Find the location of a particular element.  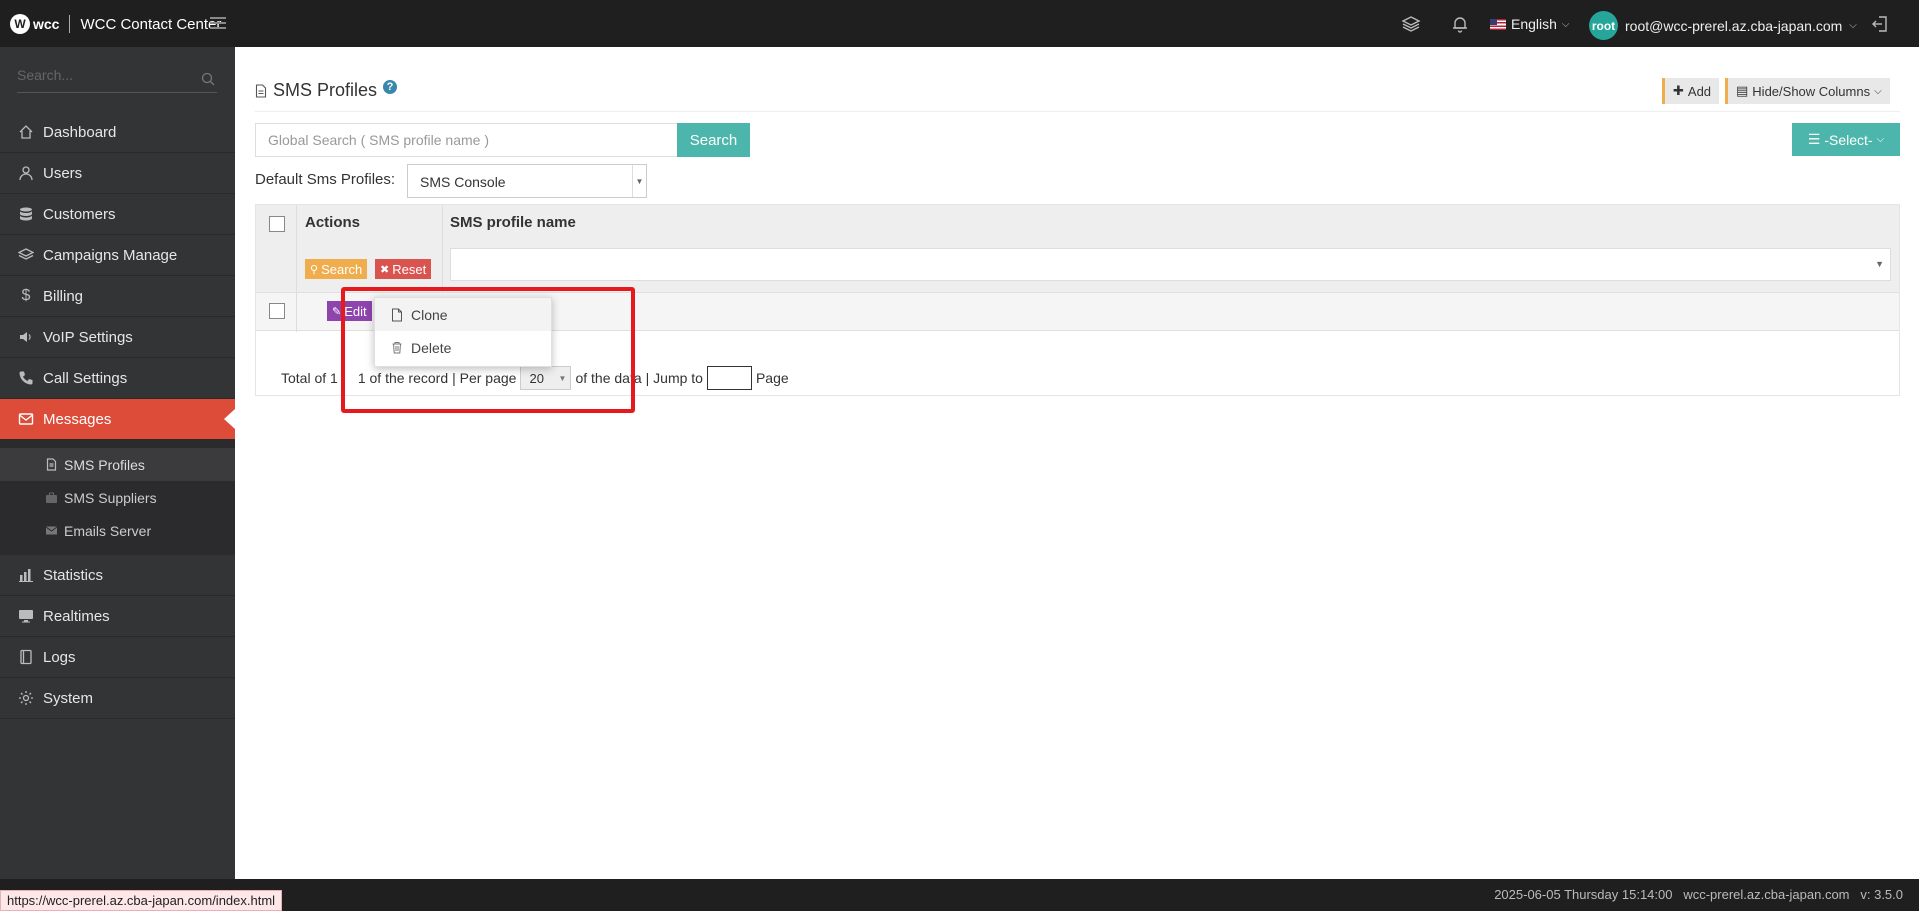

app-title: WCC Contact Center is located at coordinates (151, 24).